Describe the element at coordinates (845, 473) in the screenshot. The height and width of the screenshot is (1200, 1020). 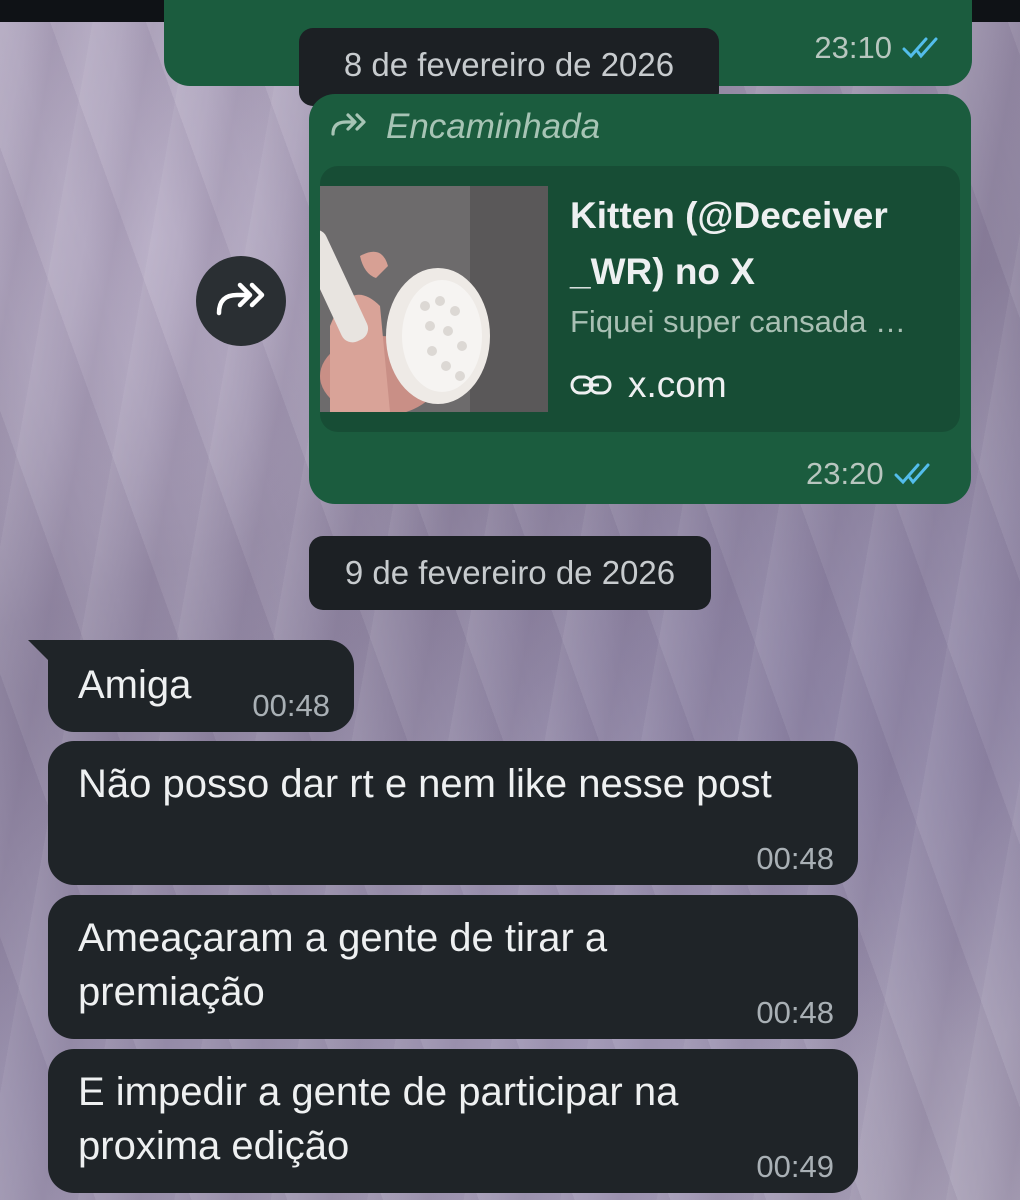
I see `message-time: 23:20` at that location.